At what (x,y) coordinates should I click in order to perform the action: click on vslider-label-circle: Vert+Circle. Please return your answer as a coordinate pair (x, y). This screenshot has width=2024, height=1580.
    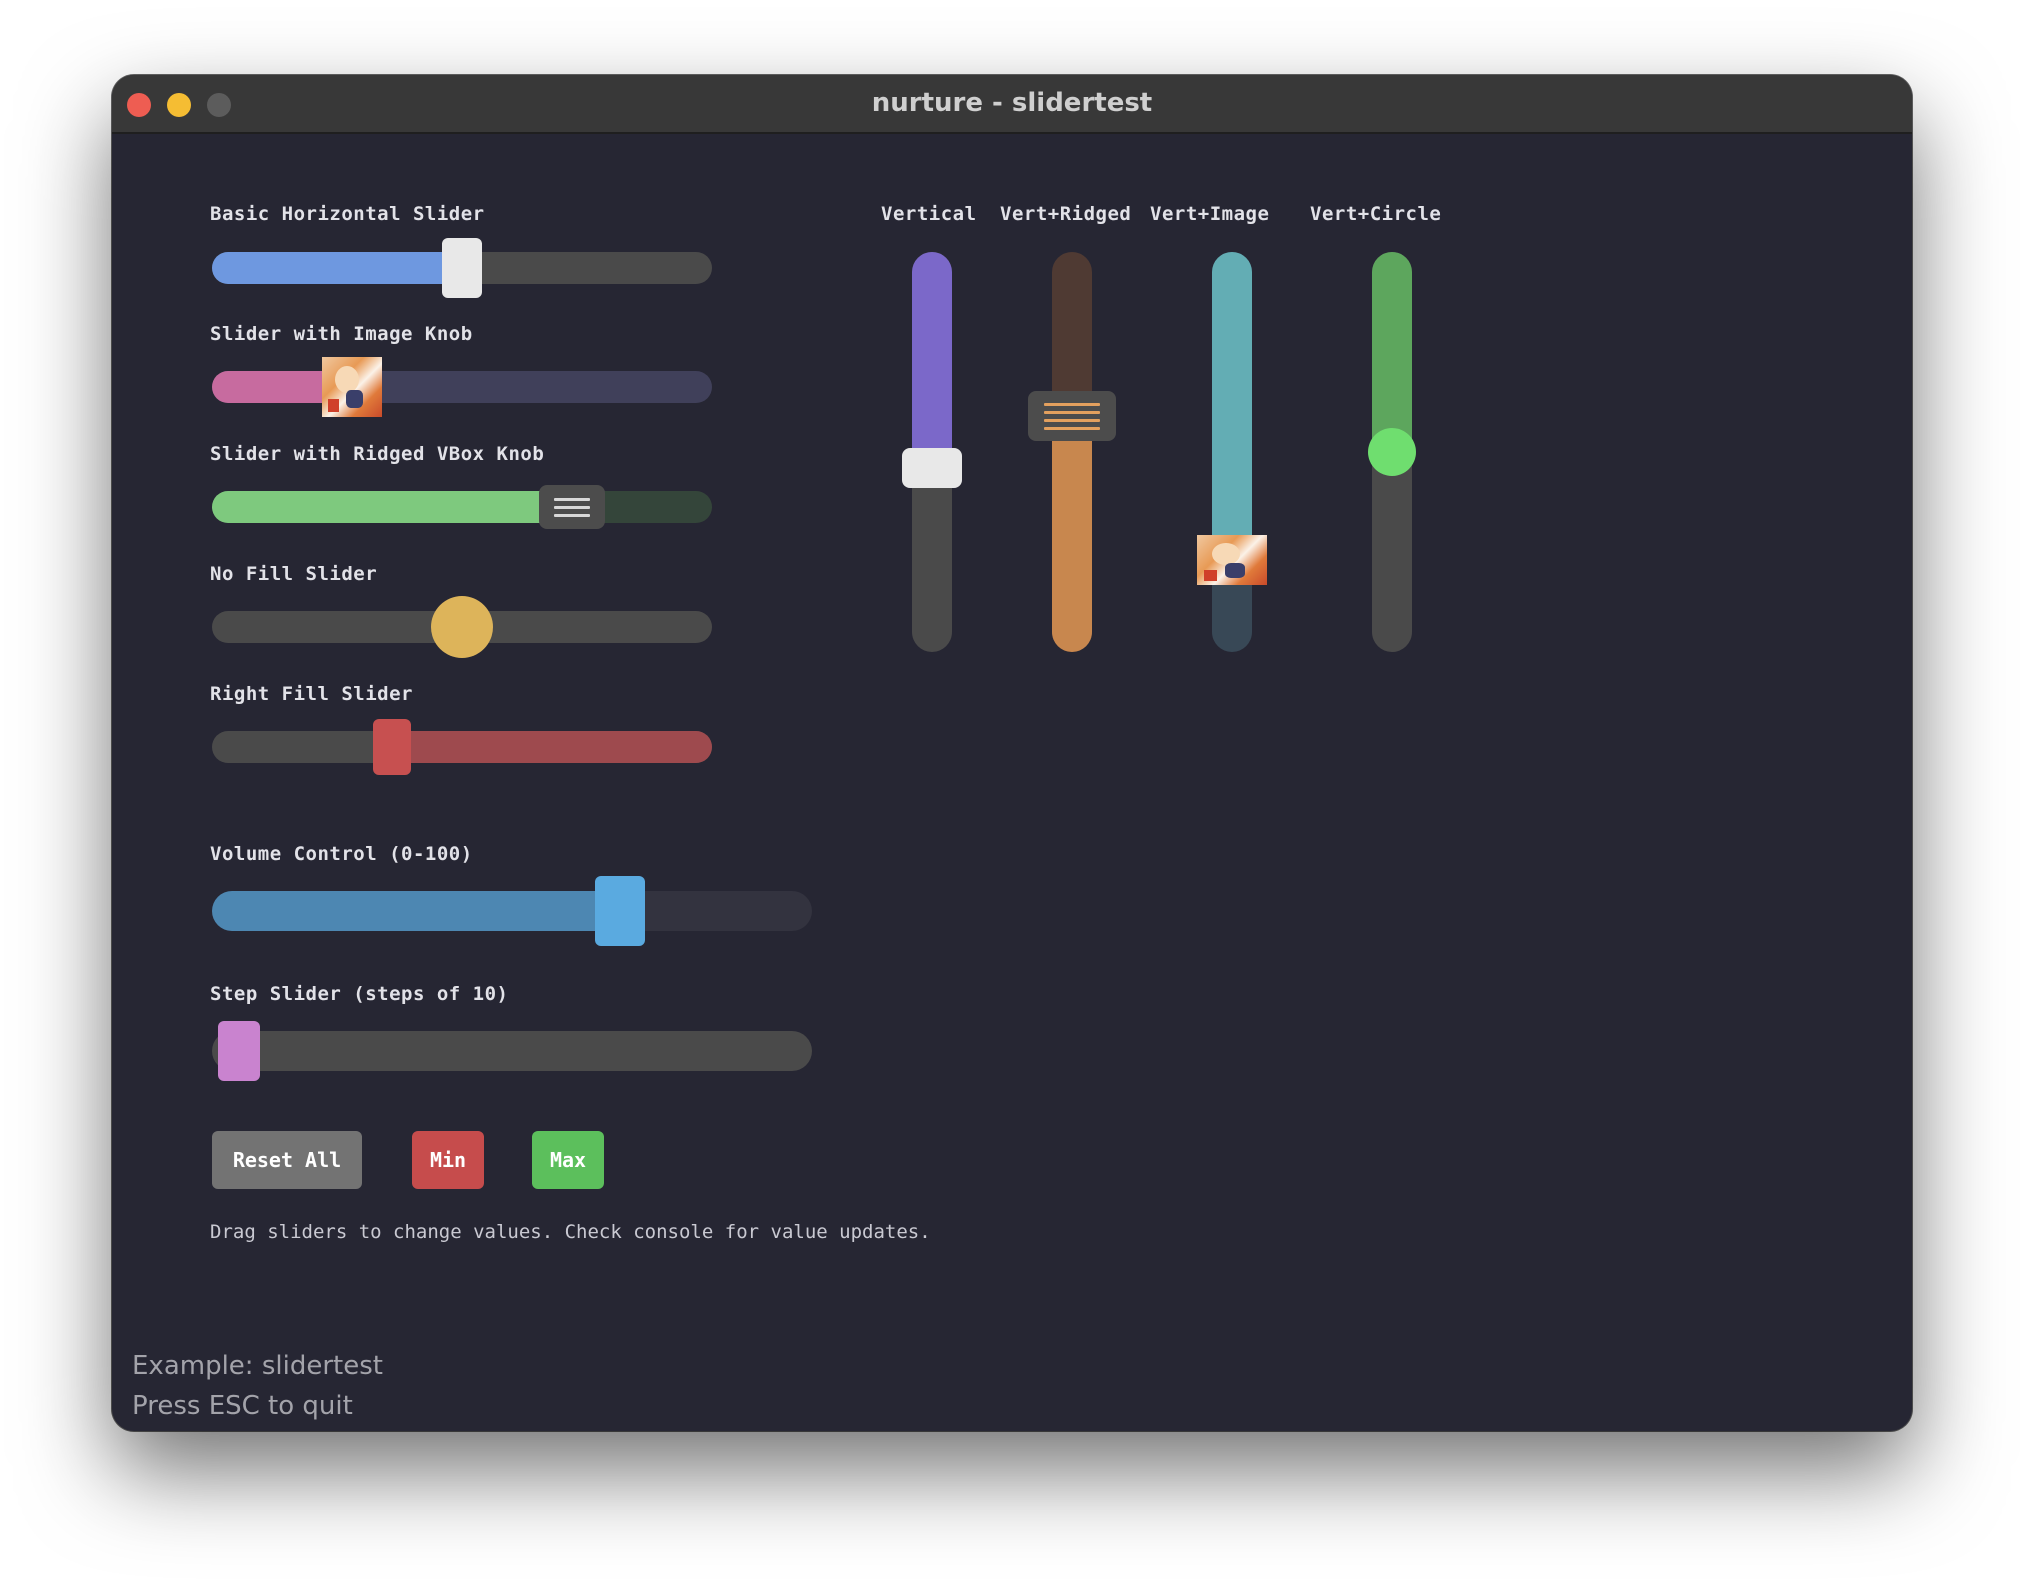
    Looking at the image, I should click on (1376, 214).